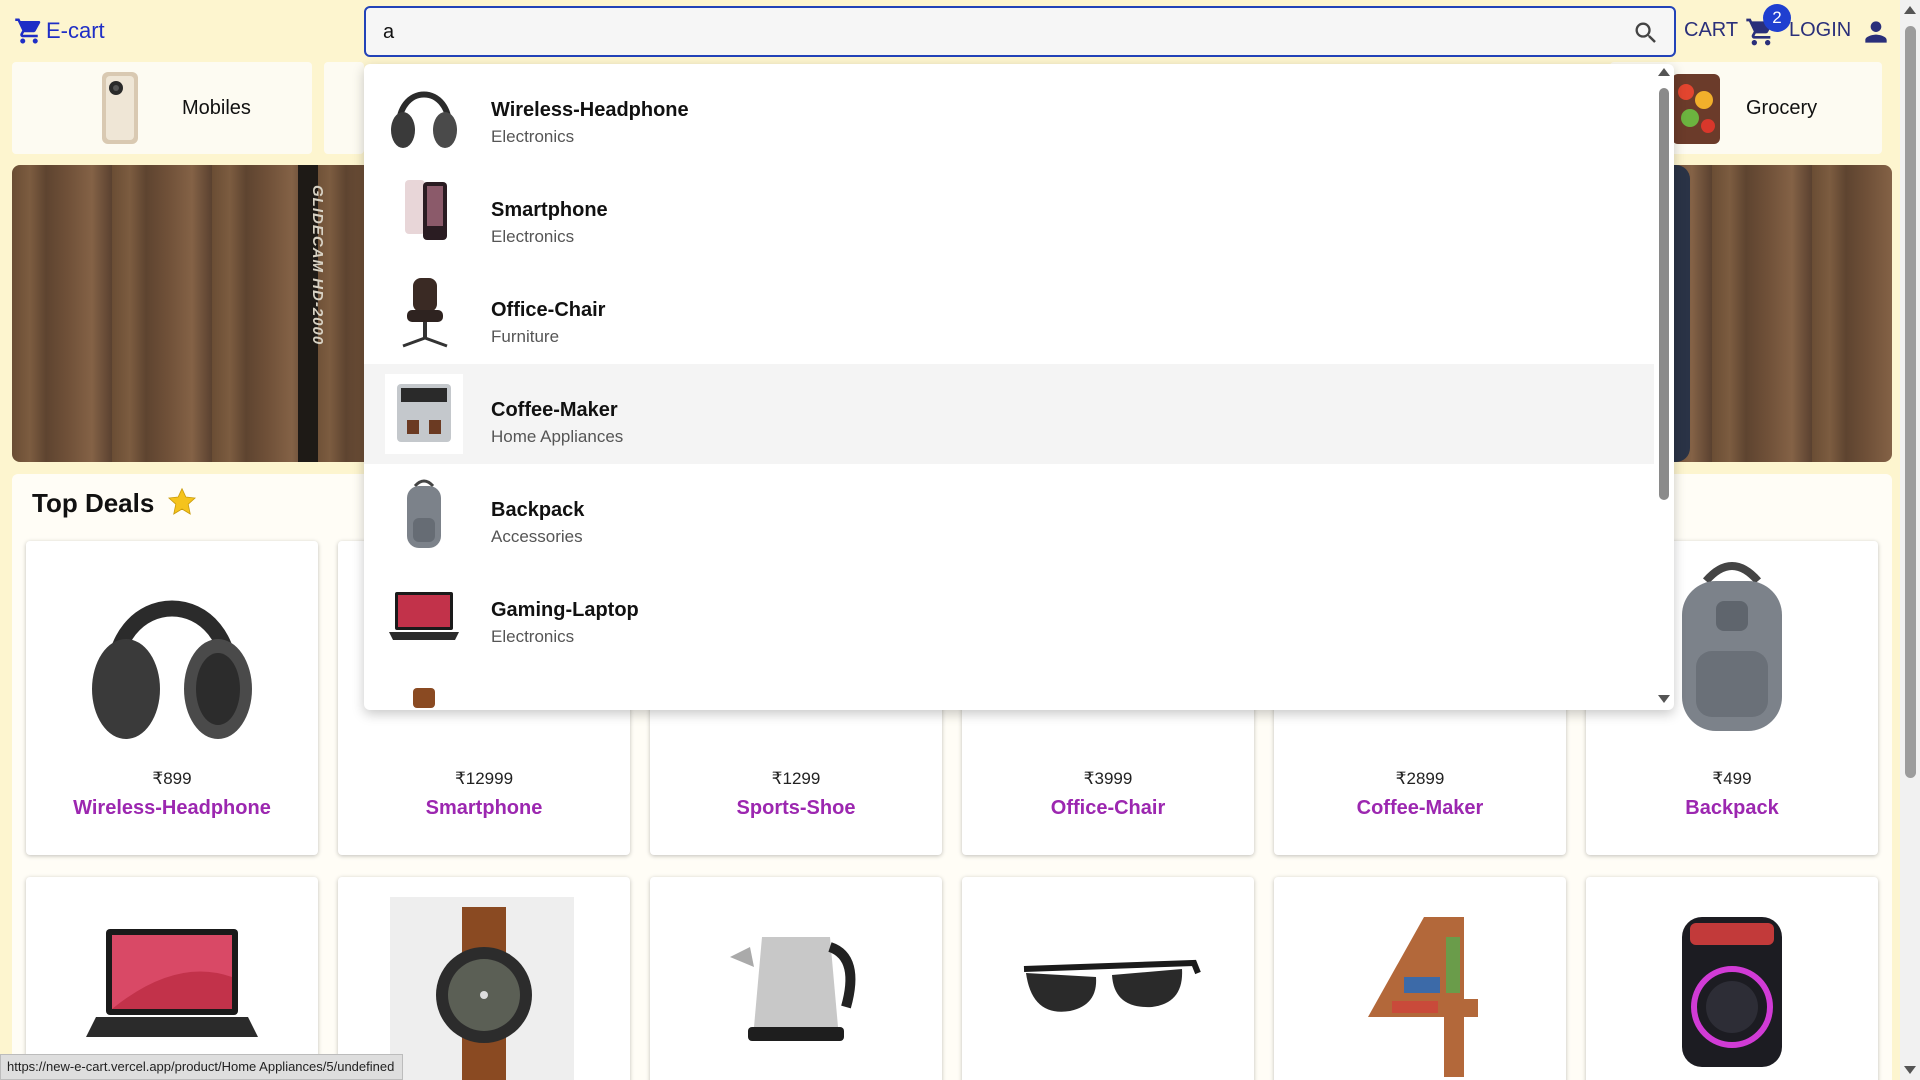 The width and height of the screenshot is (1920, 1080). I want to click on suggestion-name: Coffee-Maker, so click(554, 410).